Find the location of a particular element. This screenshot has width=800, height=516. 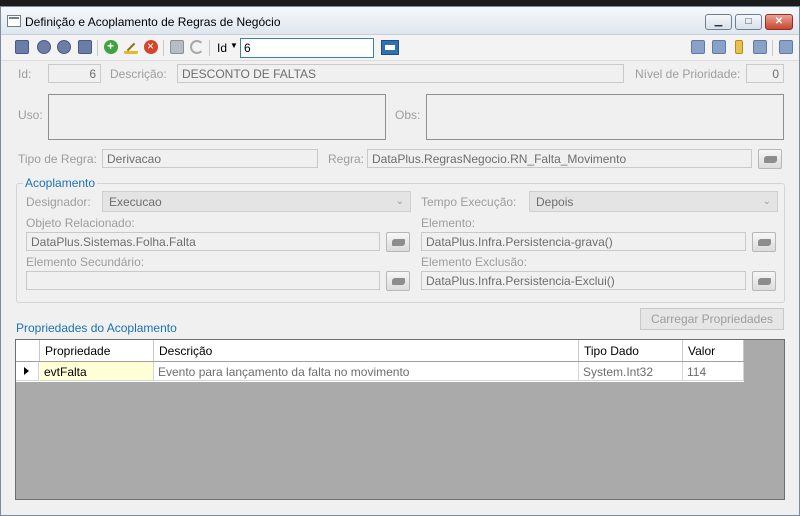

chevron-down-icon: ▼ is located at coordinates (234, 45).